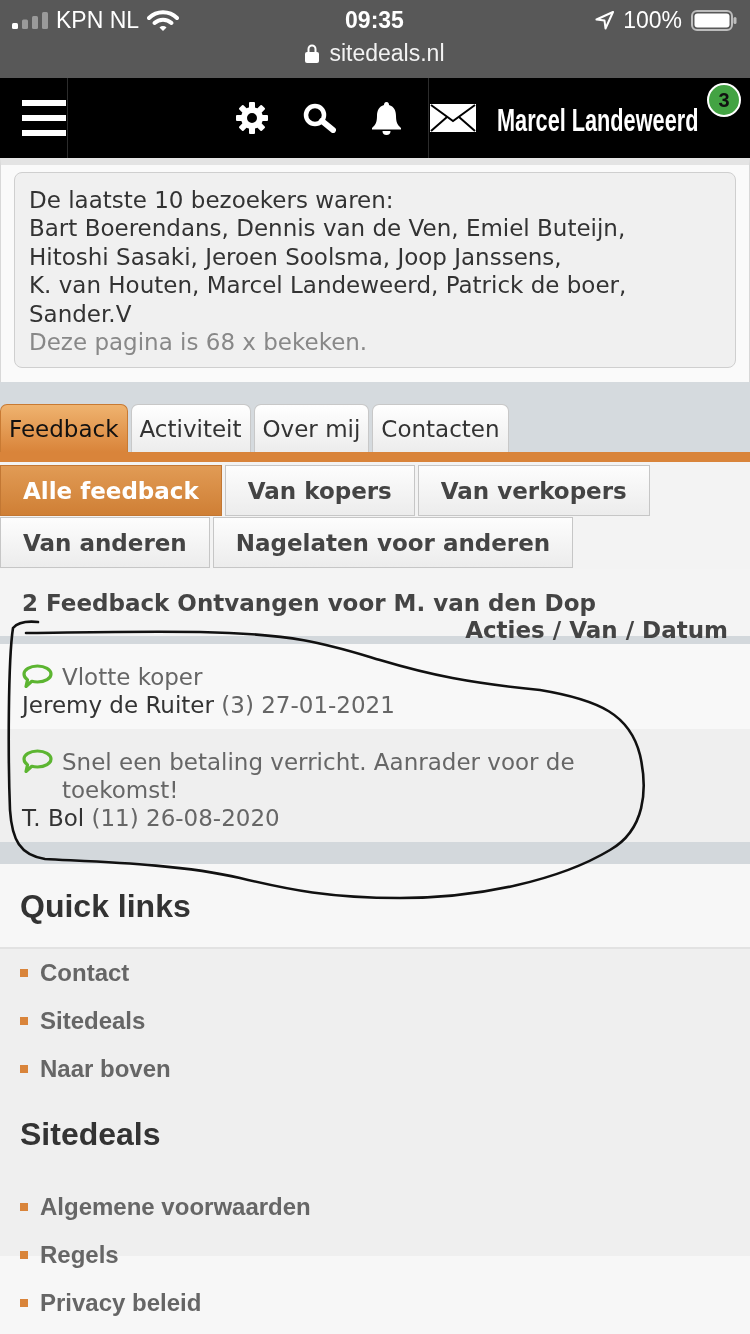 The height and width of the screenshot is (1334, 750). Describe the element at coordinates (545, 228) in the screenshot. I see `visitor-link: Emiel Buteijn,` at that location.